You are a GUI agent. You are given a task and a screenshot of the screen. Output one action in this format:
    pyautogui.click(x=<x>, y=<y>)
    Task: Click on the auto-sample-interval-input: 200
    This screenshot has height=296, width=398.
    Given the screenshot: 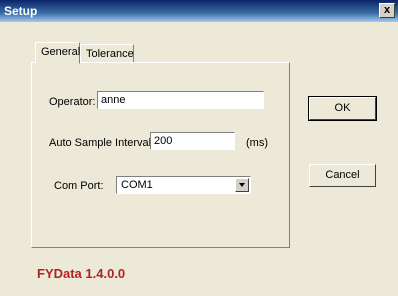 What is the action you would take?
    pyautogui.click(x=192, y=141)
    